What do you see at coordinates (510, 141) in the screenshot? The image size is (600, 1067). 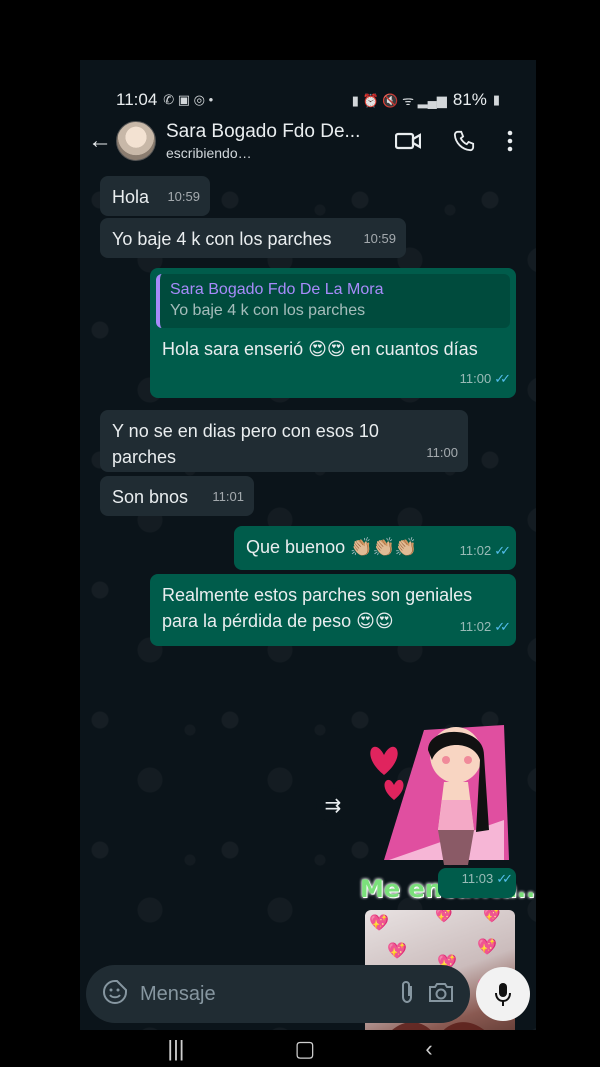 I see `more-options-icon` at bounding box center [510, 141].